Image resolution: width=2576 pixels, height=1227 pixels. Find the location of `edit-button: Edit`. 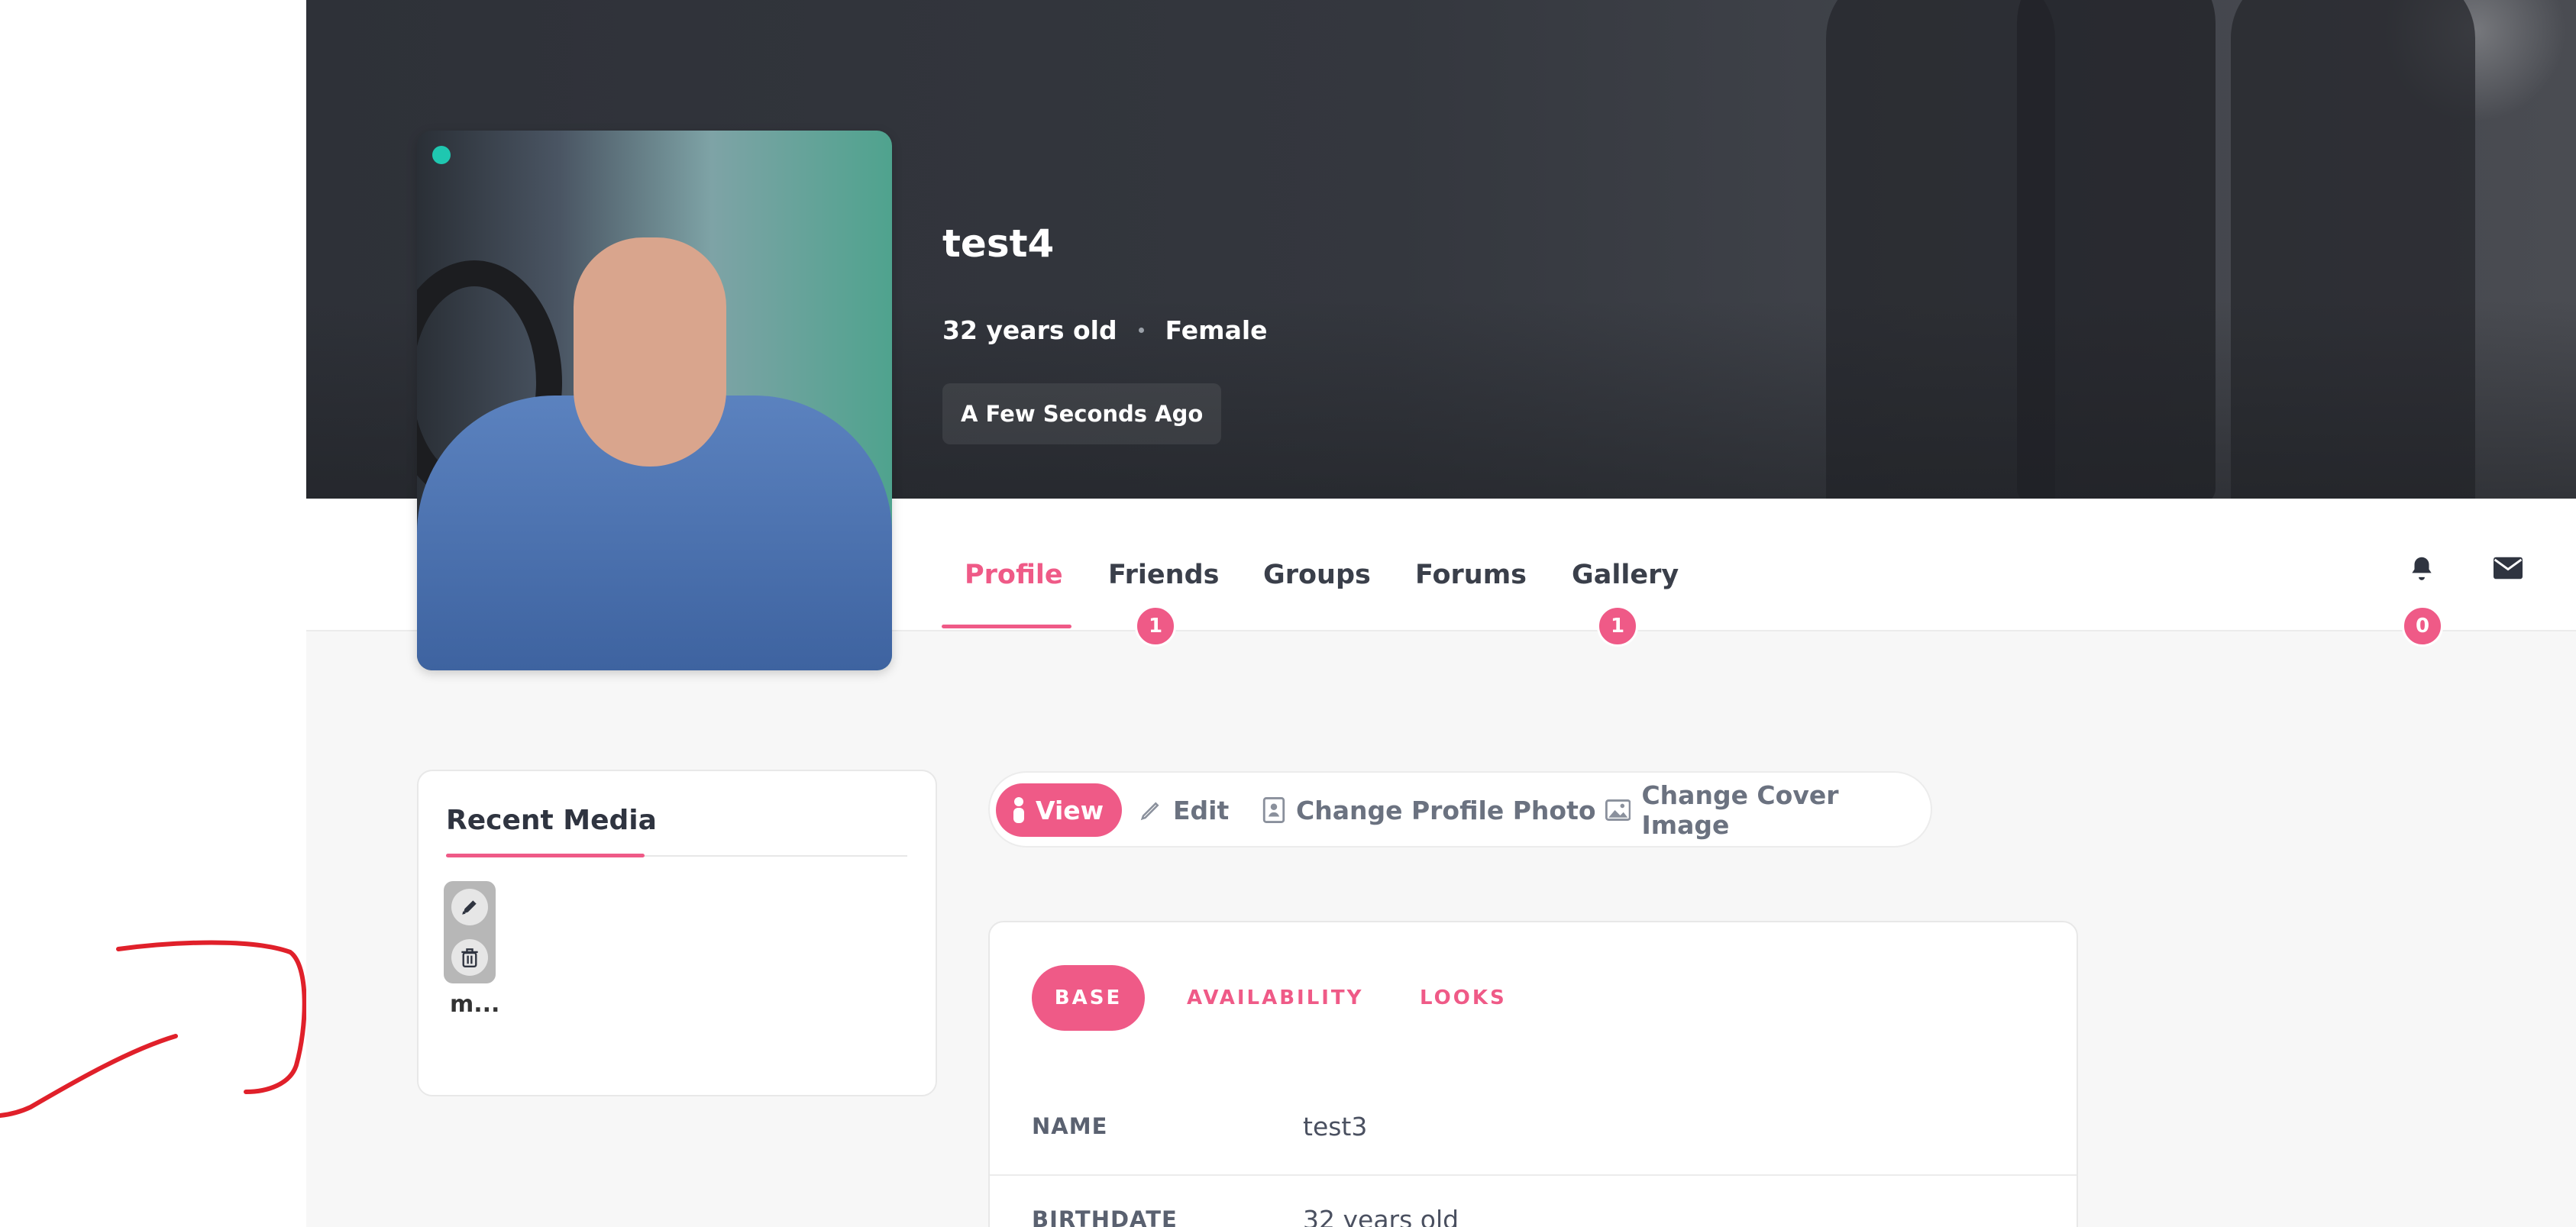

edit-button: Edit is located at coordinates (1184, 810).